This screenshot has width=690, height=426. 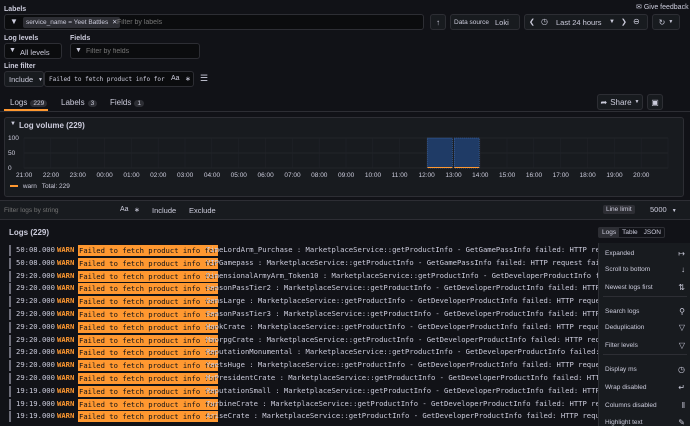 What do you see at coordinates (681, 327) in the screenshot?
I see `filter-icon: ▽` at bounding box center [681, 327].